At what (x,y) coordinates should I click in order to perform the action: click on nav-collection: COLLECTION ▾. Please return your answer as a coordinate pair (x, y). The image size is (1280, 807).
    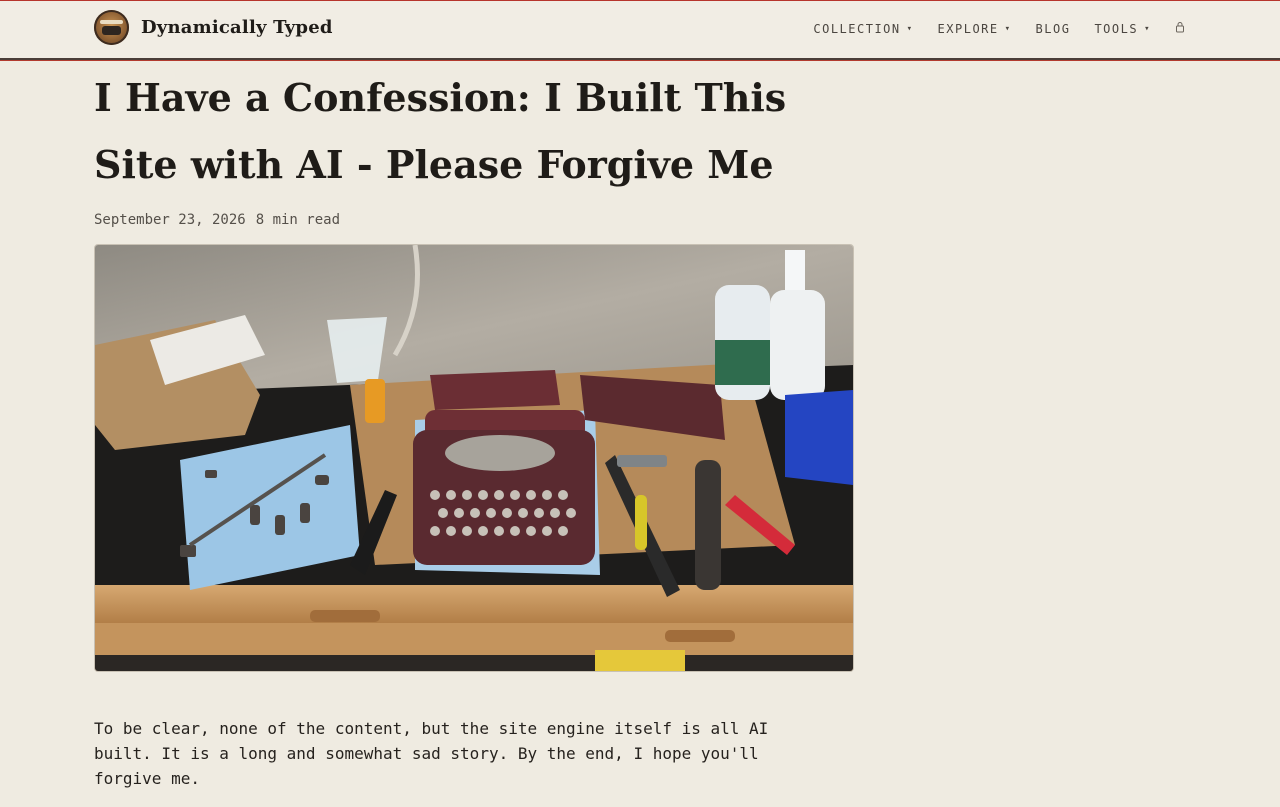
    Looking at the image, I should click on (863, 29).